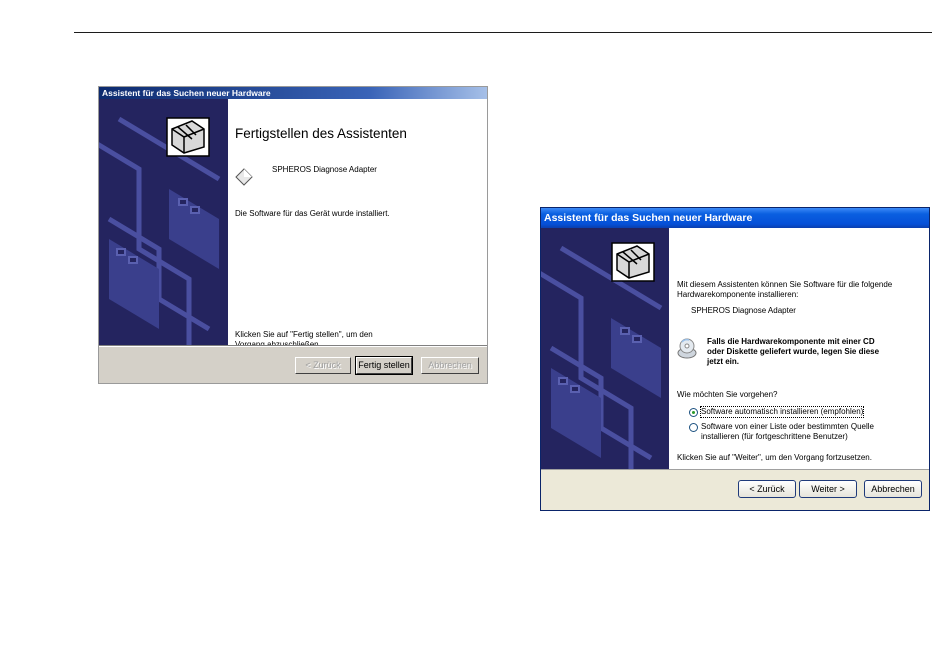 The width and height of the screenshot is (950, 659). Describe the element at coordinates (828, 489) in the screenshot. I see `next-button: Weiter >` at that location.